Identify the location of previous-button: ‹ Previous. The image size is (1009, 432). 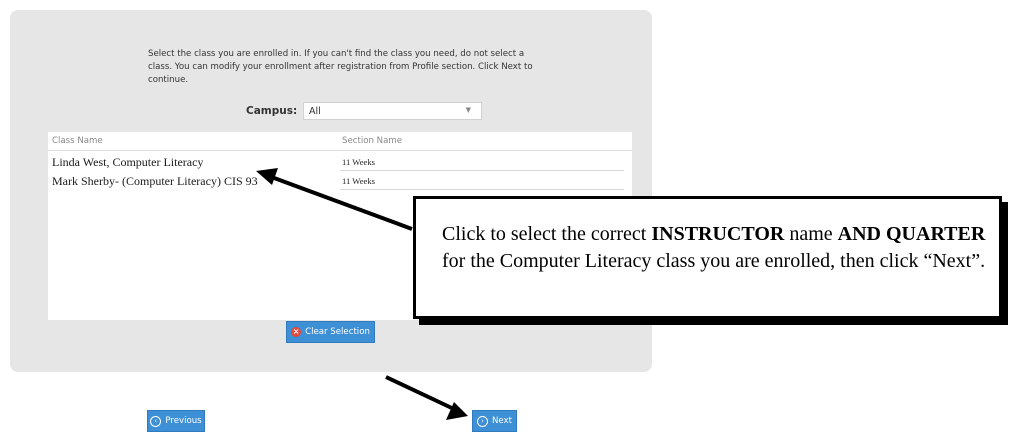
(176, 421).